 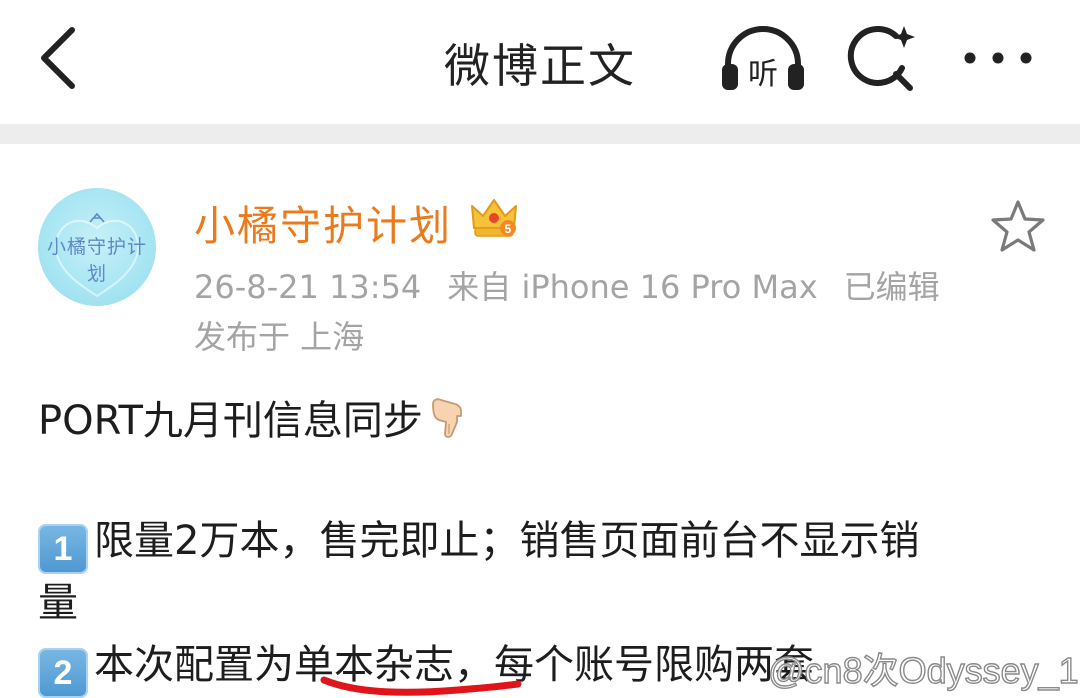 I want to click on avatar: 小橘守护计划, so click(x=97, y=247).